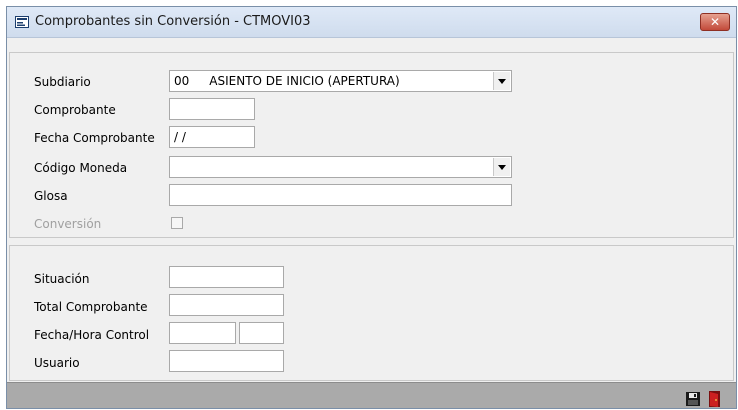 The height and width of the screenshot is (410, 738). I want to click on exit-door-icon, so click(714, 399).